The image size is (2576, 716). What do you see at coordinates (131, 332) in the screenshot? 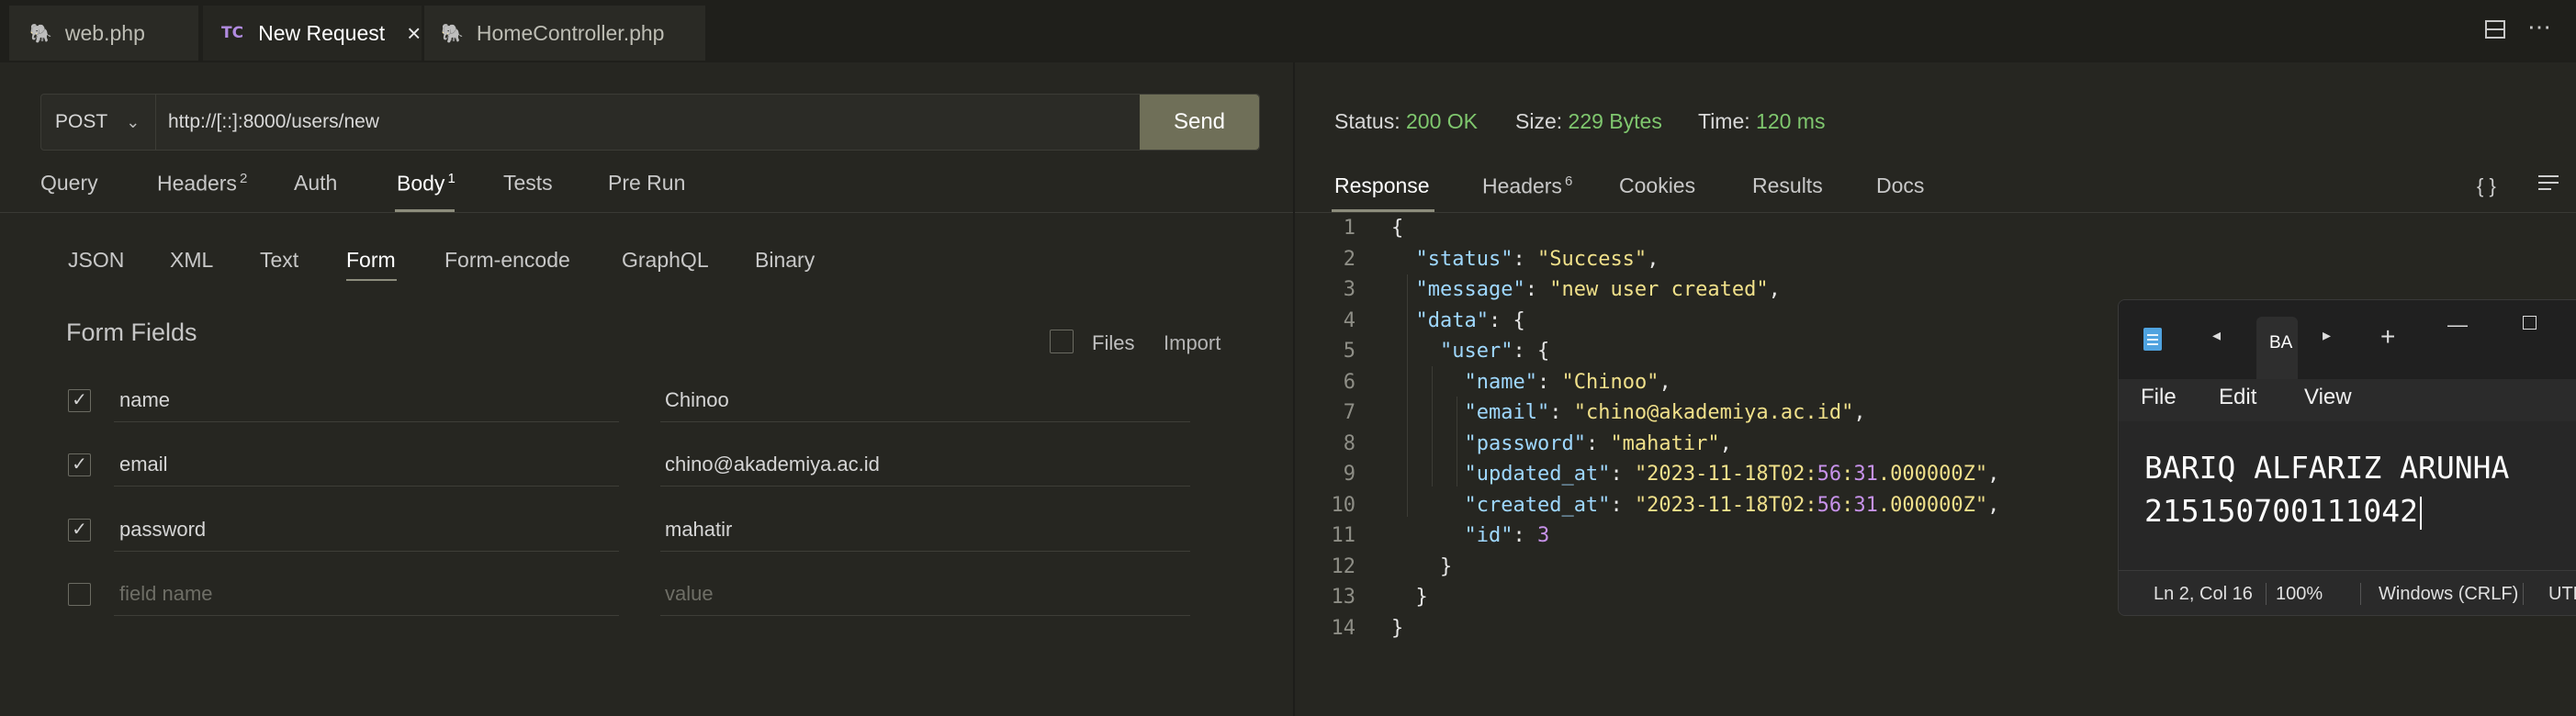
I see `form-fields-title: Form Fields` at bounding box center [131, 332].